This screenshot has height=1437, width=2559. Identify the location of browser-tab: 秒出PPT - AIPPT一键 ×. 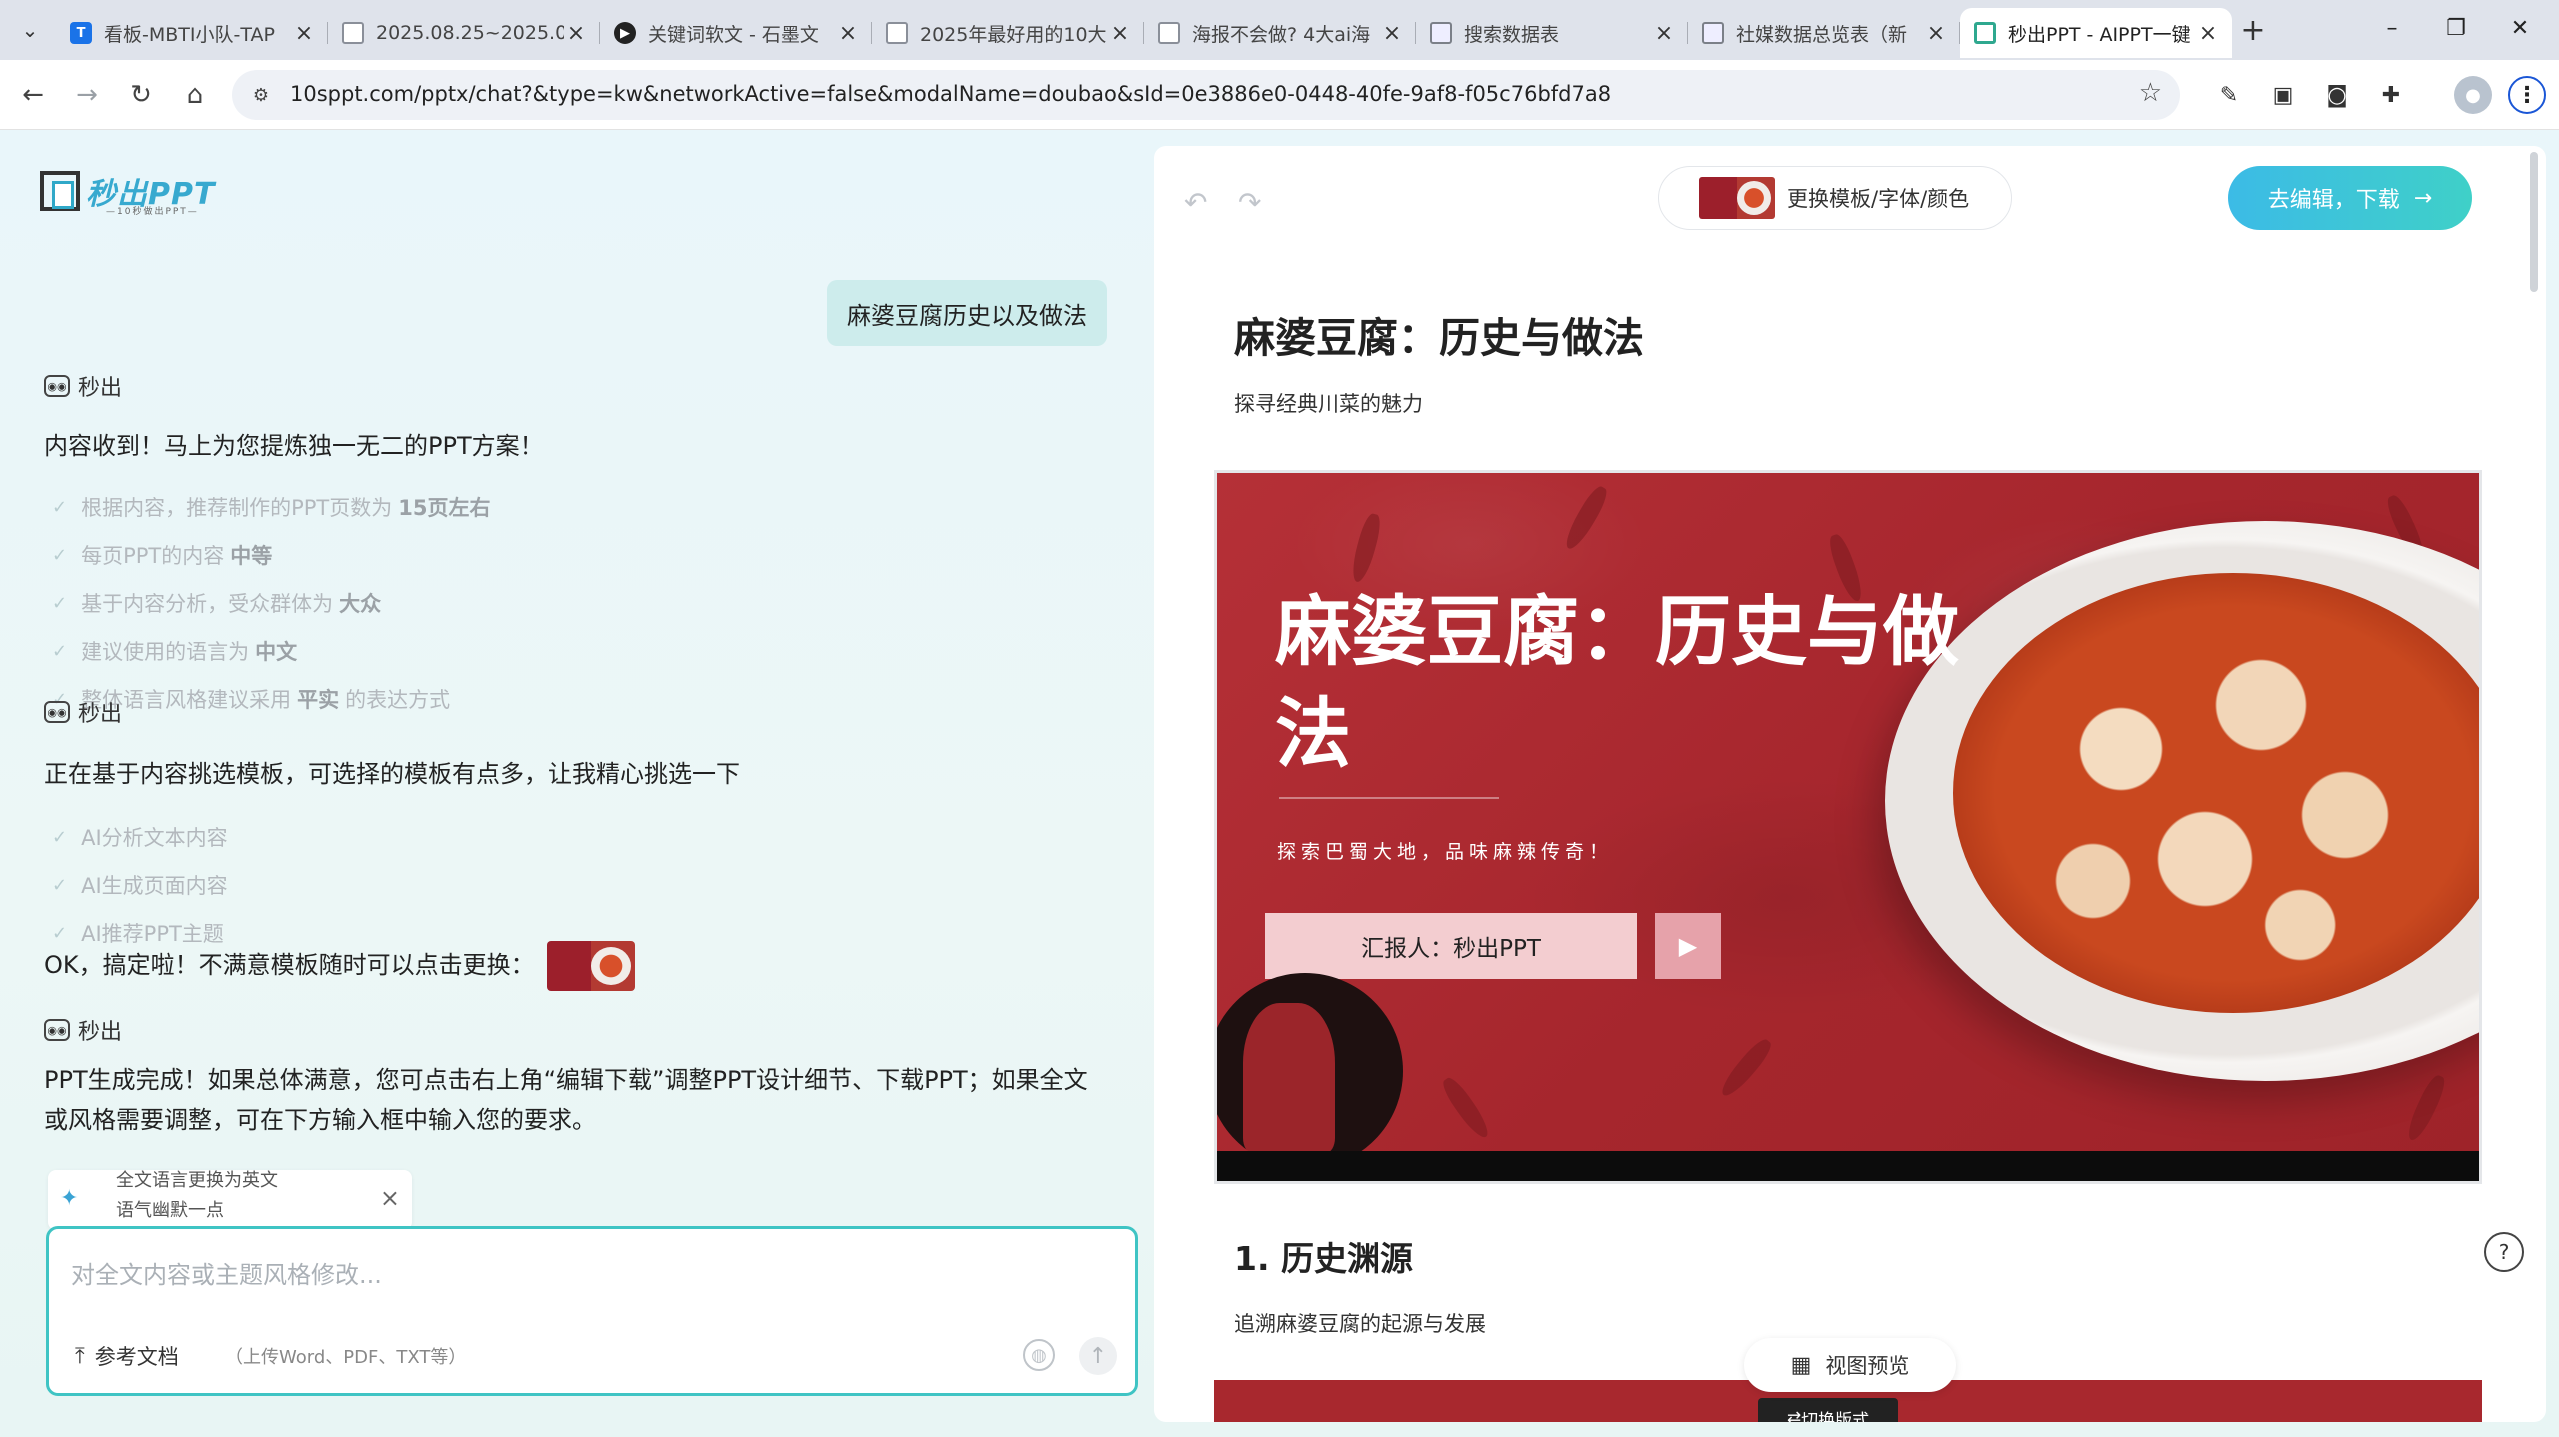
(2096, 33).